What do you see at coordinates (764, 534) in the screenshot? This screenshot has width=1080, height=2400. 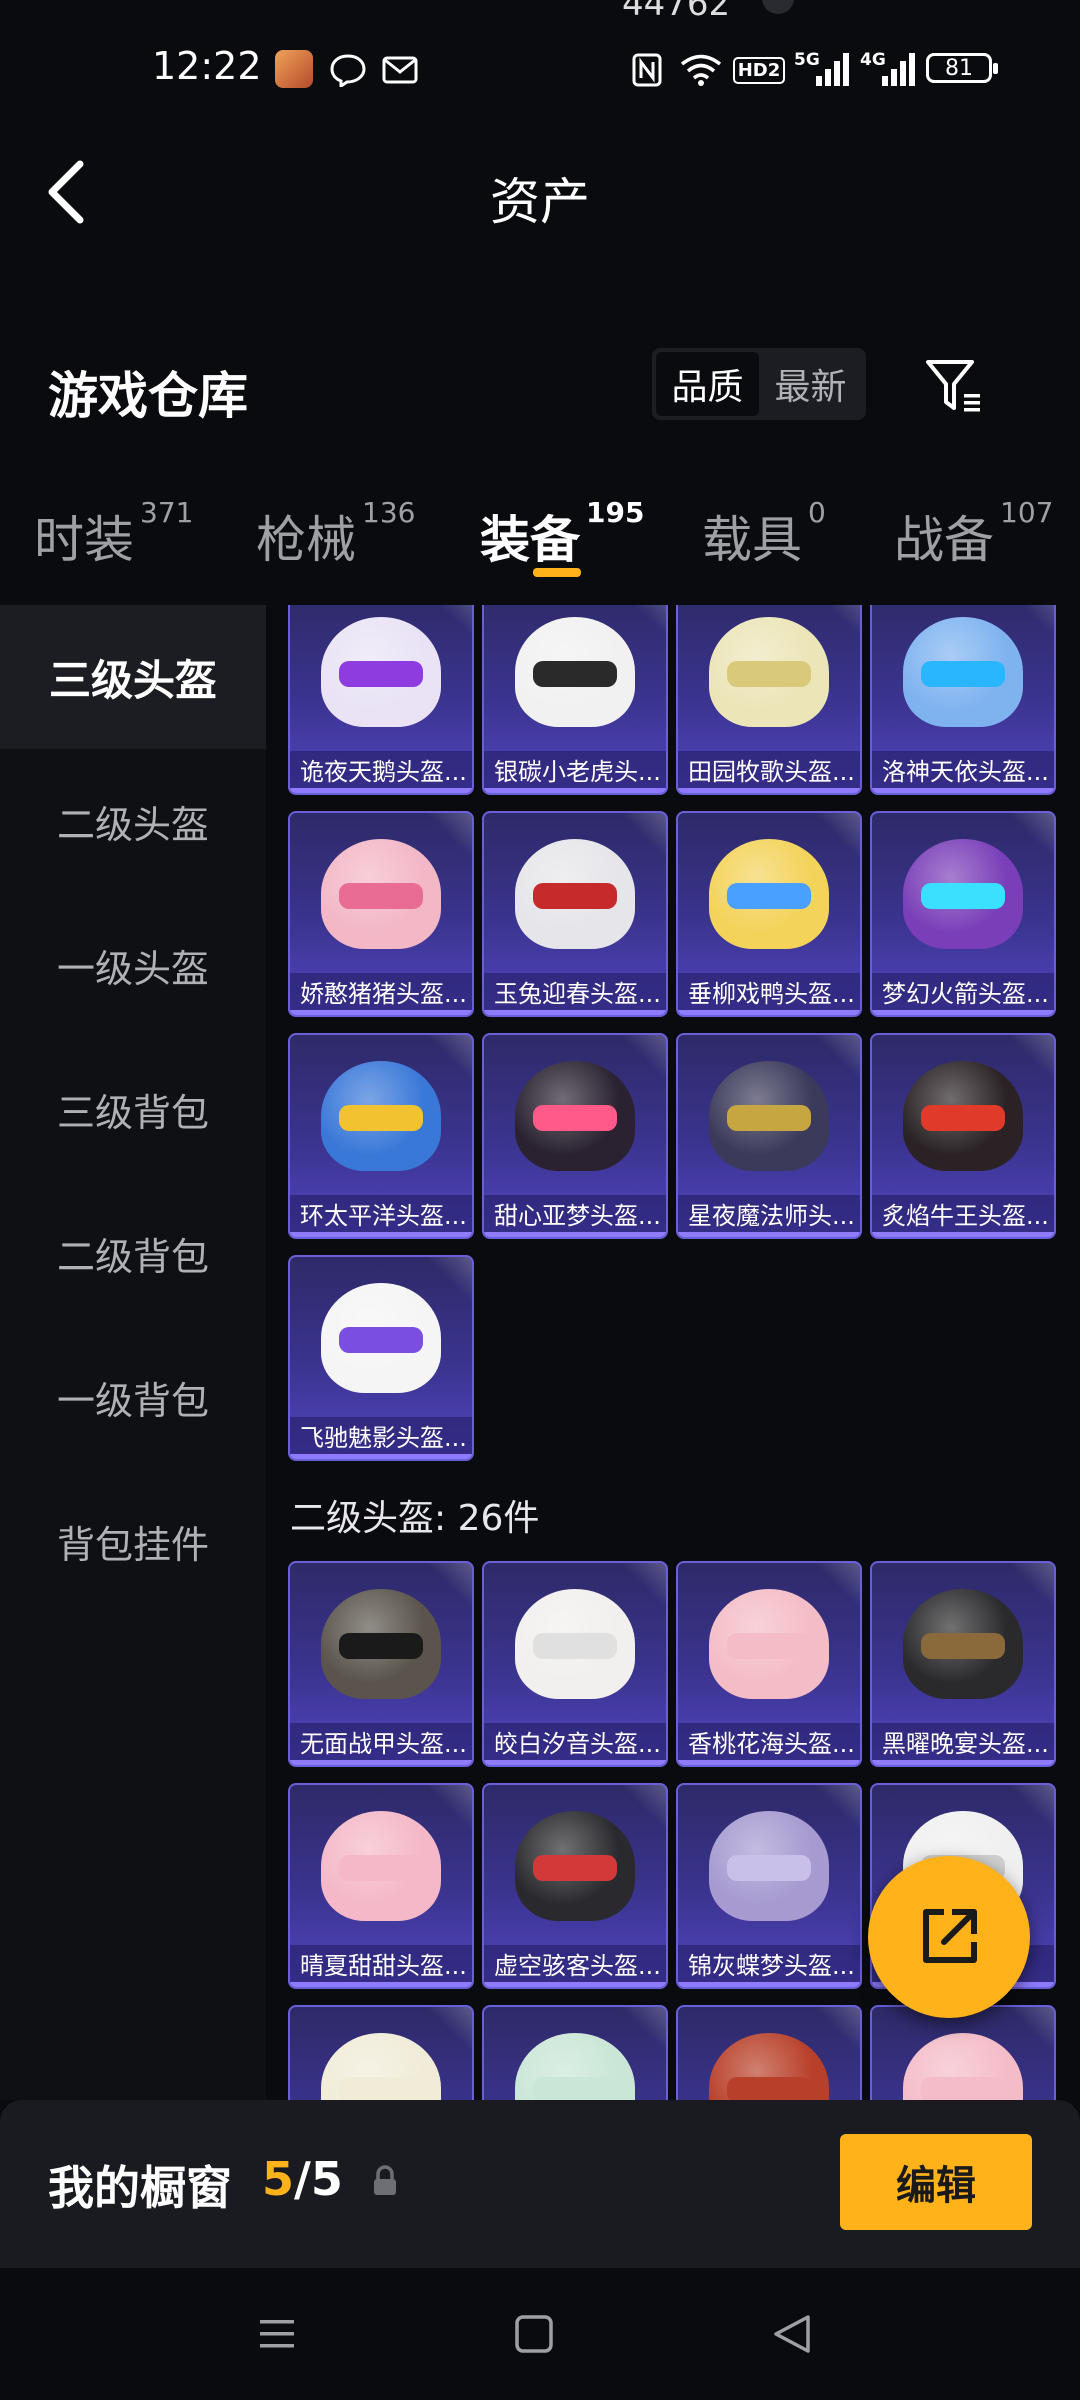 I see `tab-vehicles: 载具 0` at bounding box center [764, 534].